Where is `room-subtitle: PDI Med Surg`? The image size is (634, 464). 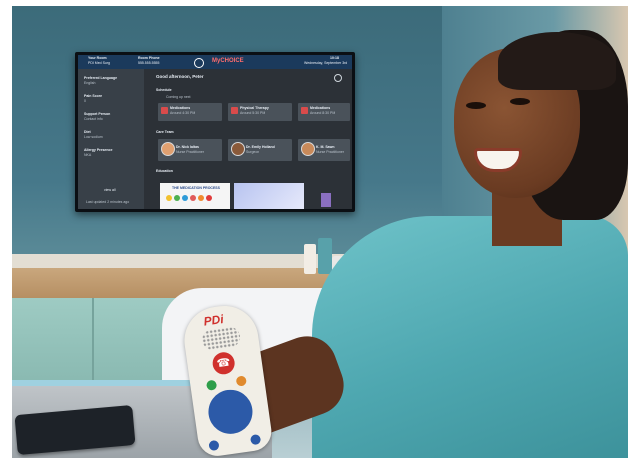
room-subtitle: PDI Med Surg is located at coordinates (99, 63).